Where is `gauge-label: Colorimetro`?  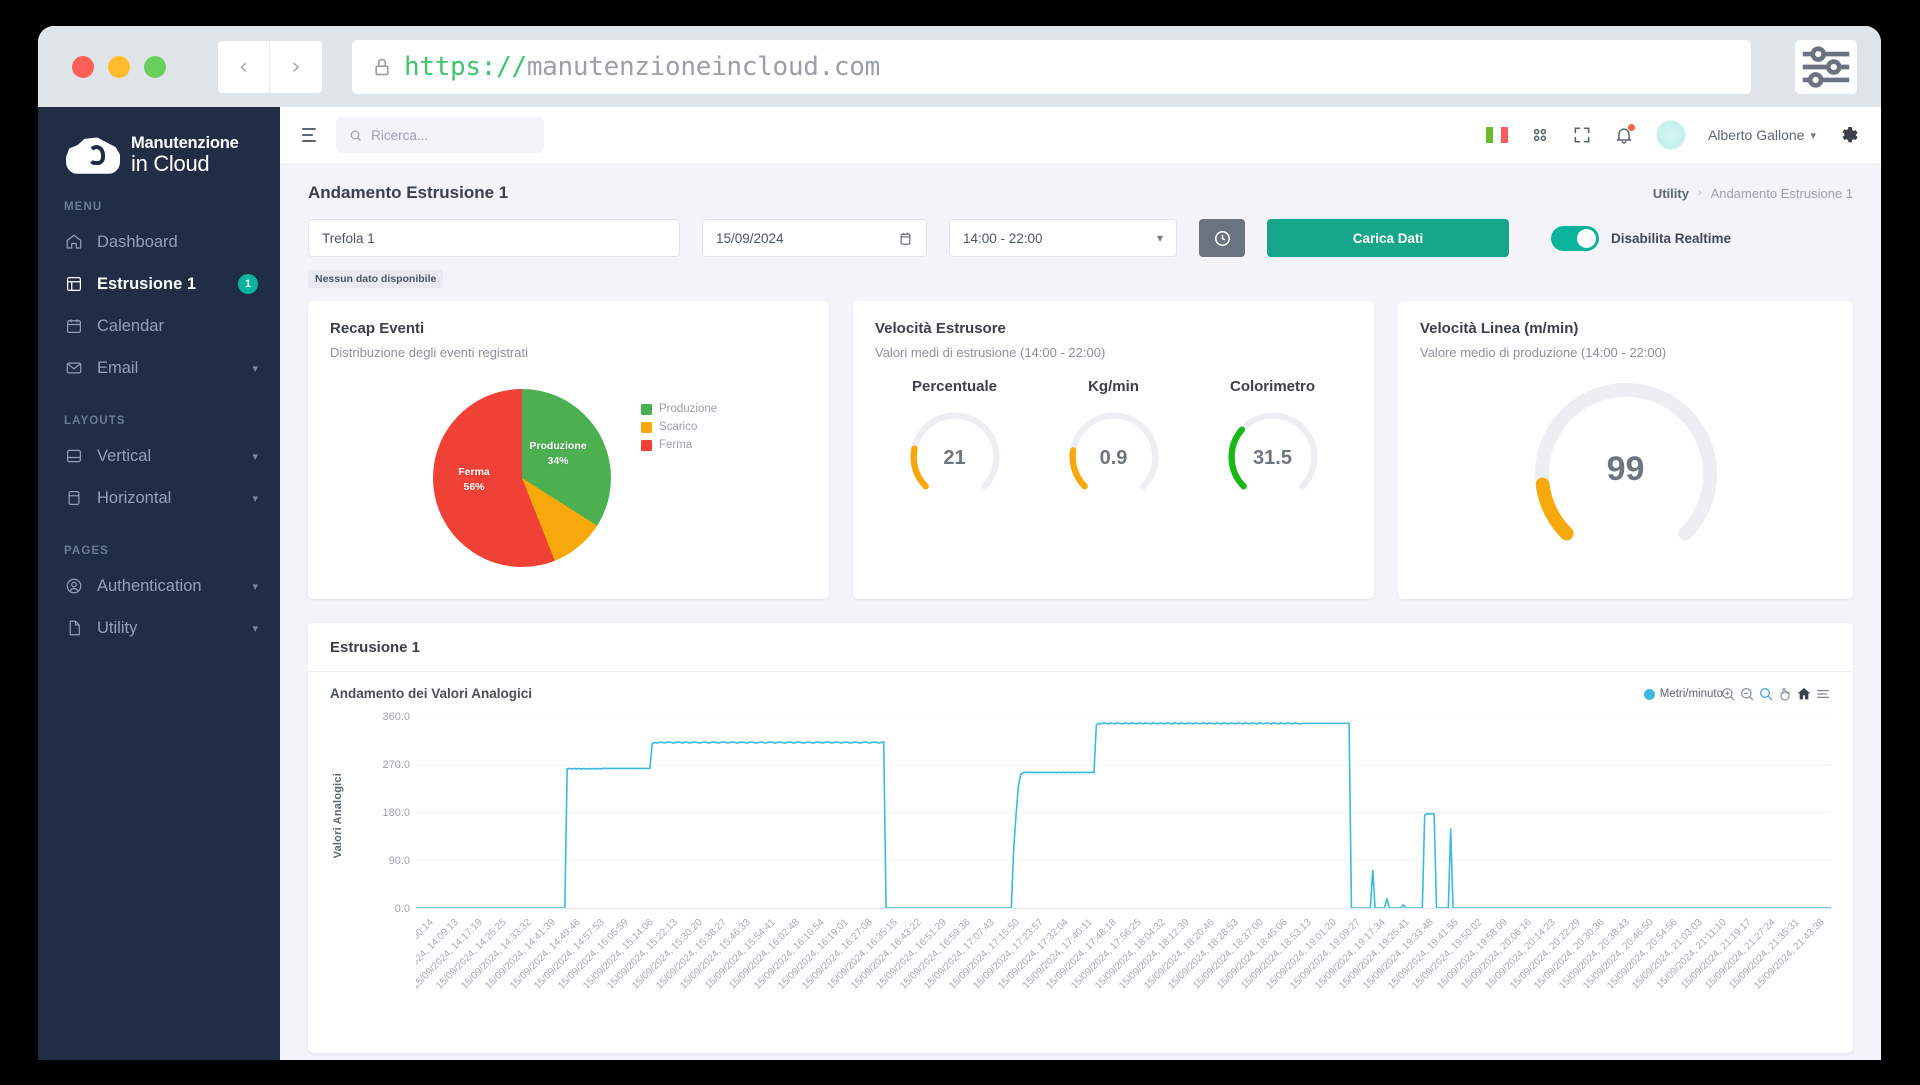 gauge-label: Colorimetro is located at coordinates (1272, 386).